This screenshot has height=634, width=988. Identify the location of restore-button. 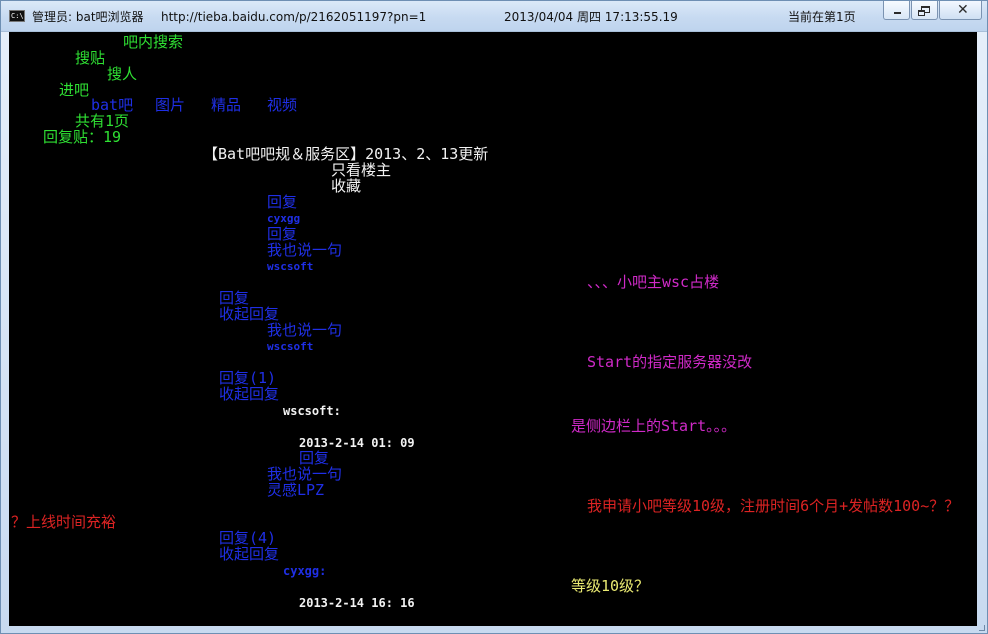
(924, 10).